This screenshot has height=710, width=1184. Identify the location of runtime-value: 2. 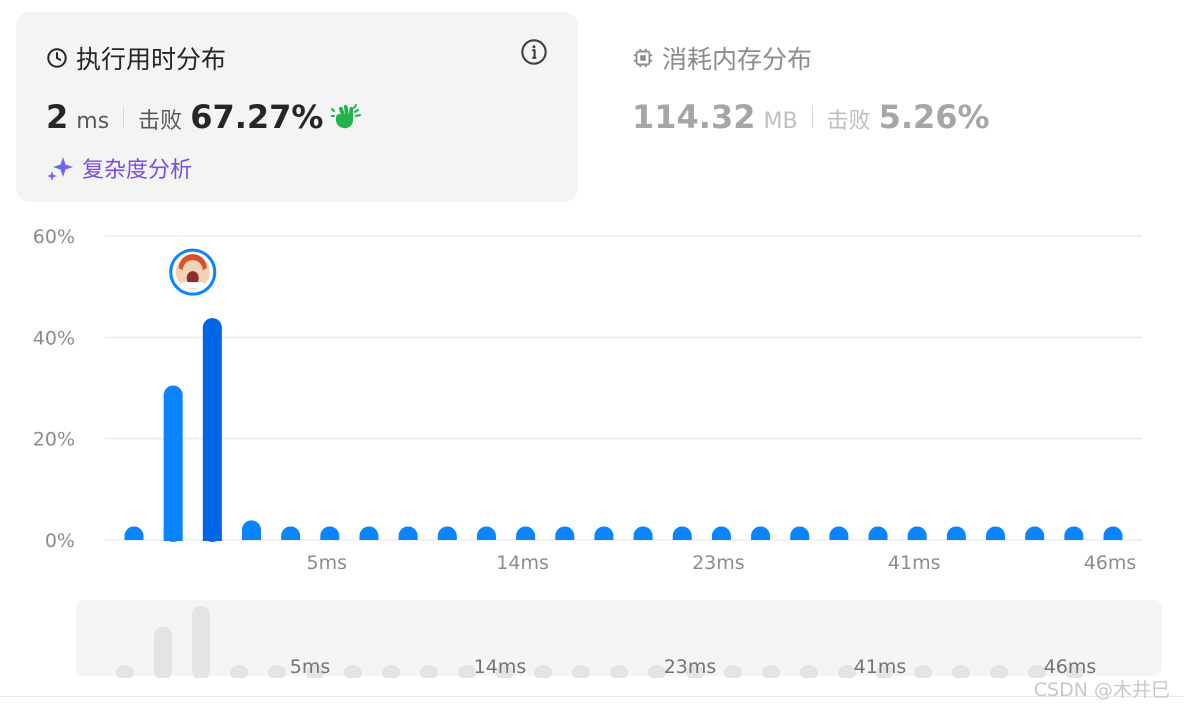
(57, 117).